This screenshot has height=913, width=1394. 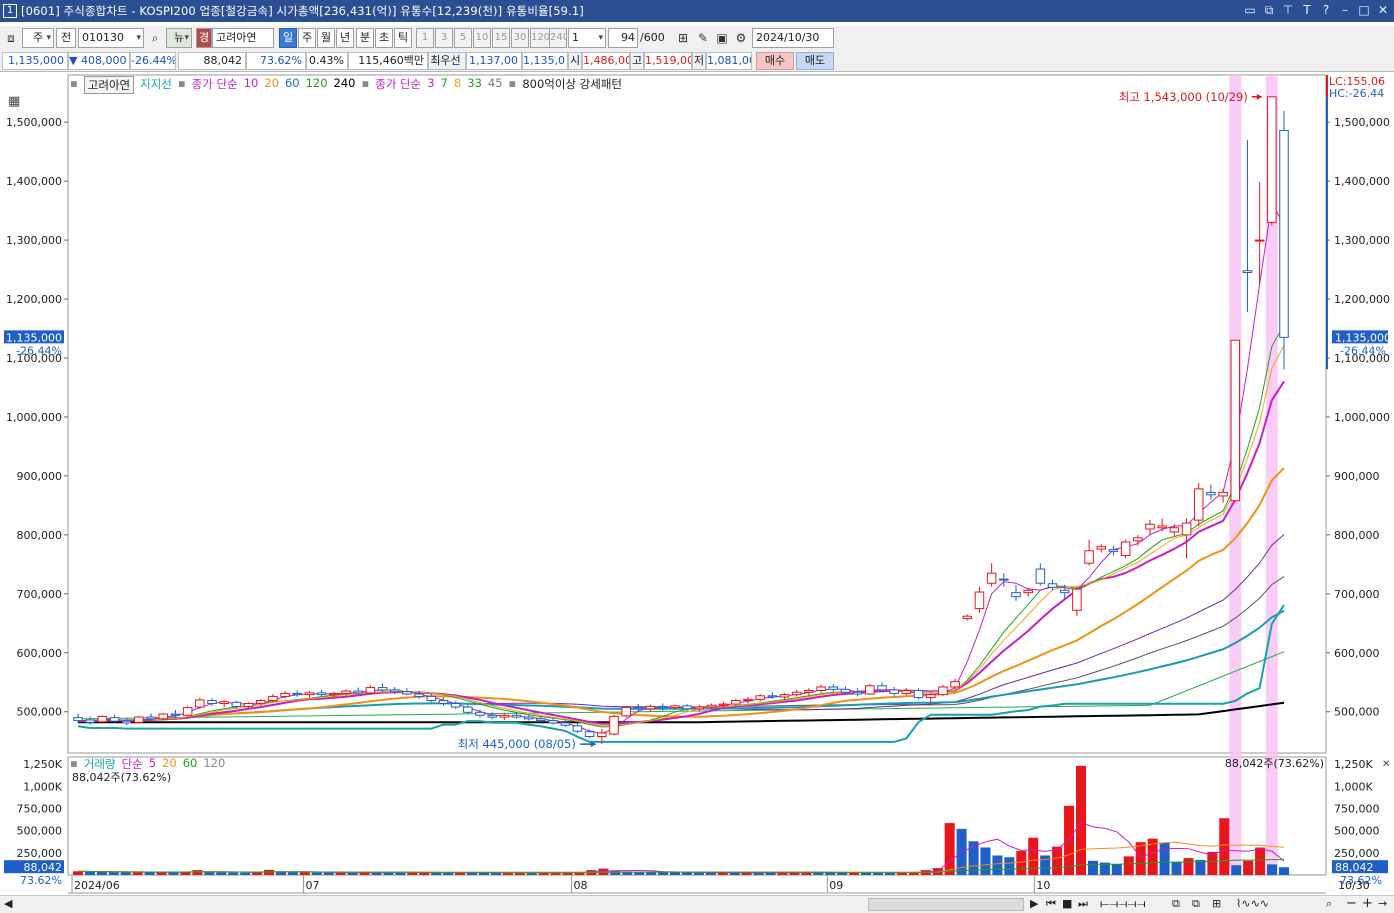 I want to click on minute-option: 240, so click(x=558, y=38).